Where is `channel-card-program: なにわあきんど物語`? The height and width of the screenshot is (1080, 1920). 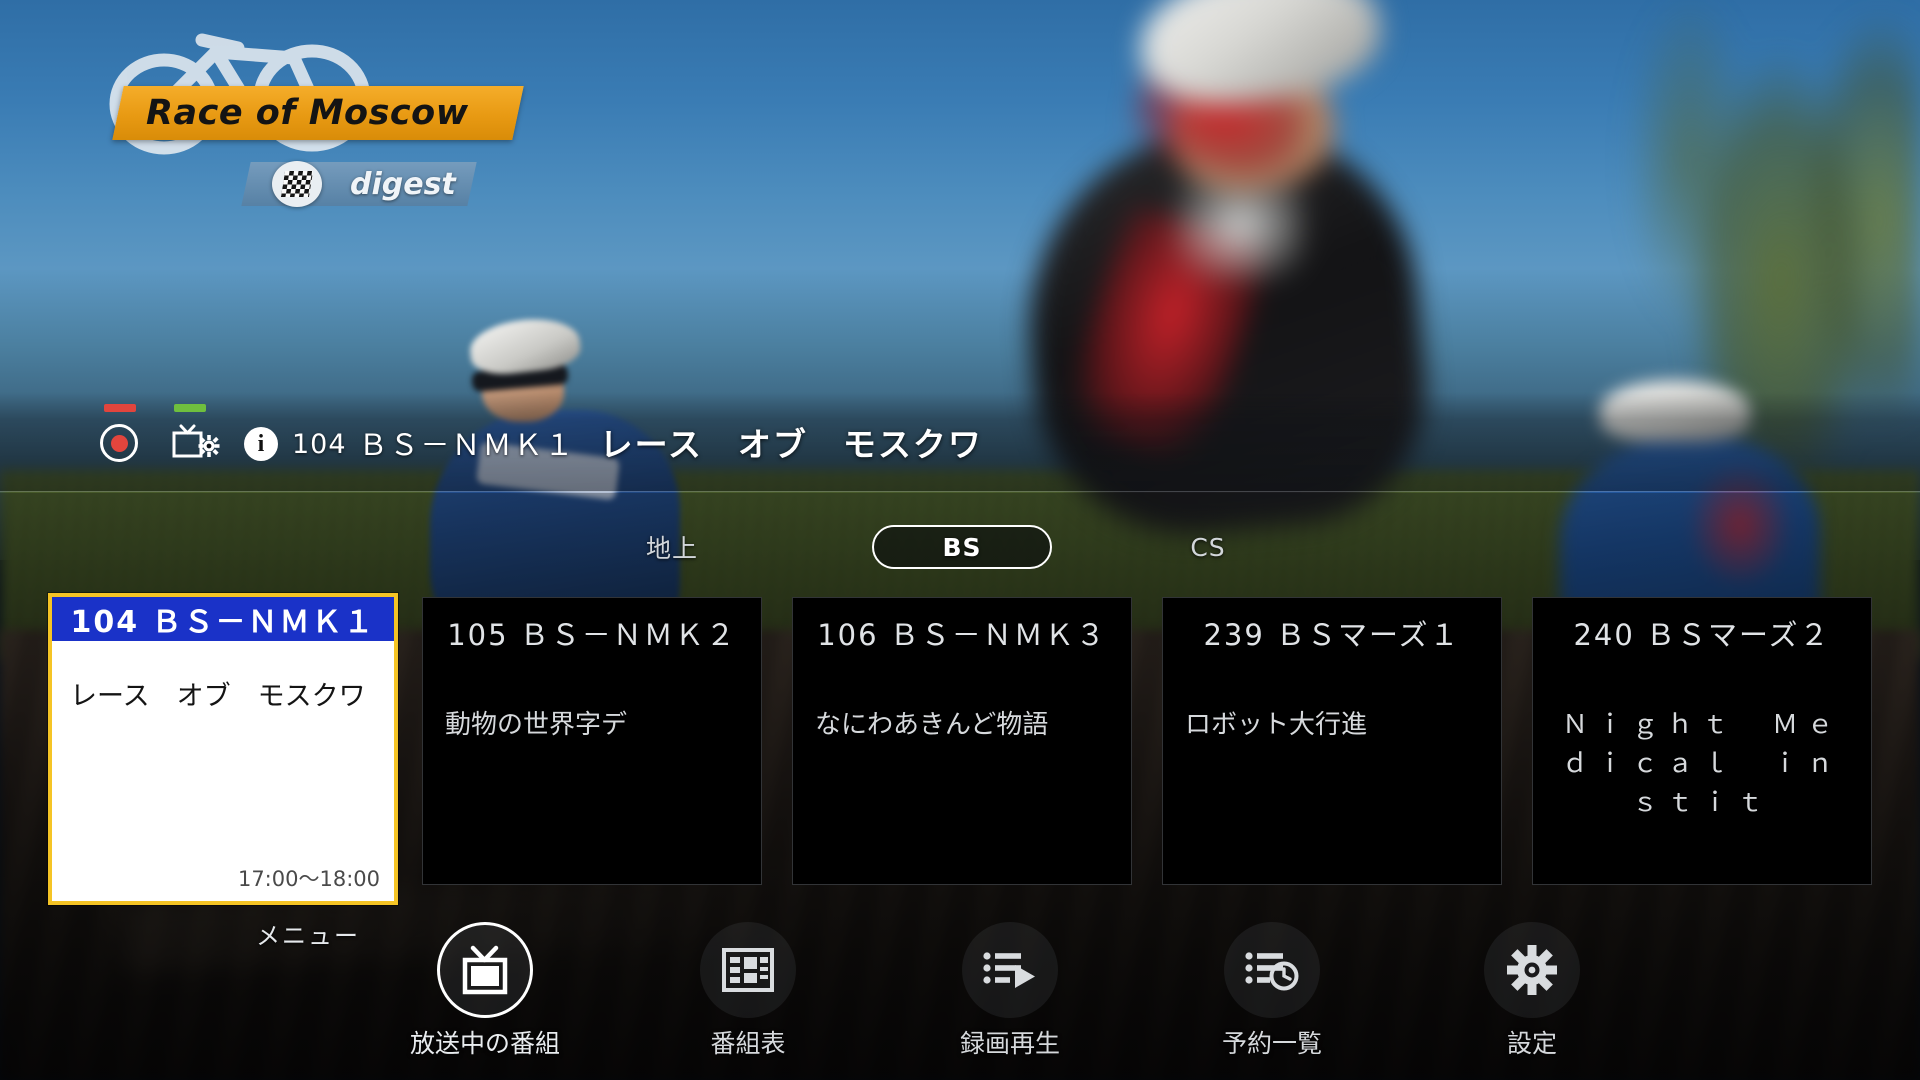 channel-card-program: なにわあきんど物語 is located at coordinates (932, 725).